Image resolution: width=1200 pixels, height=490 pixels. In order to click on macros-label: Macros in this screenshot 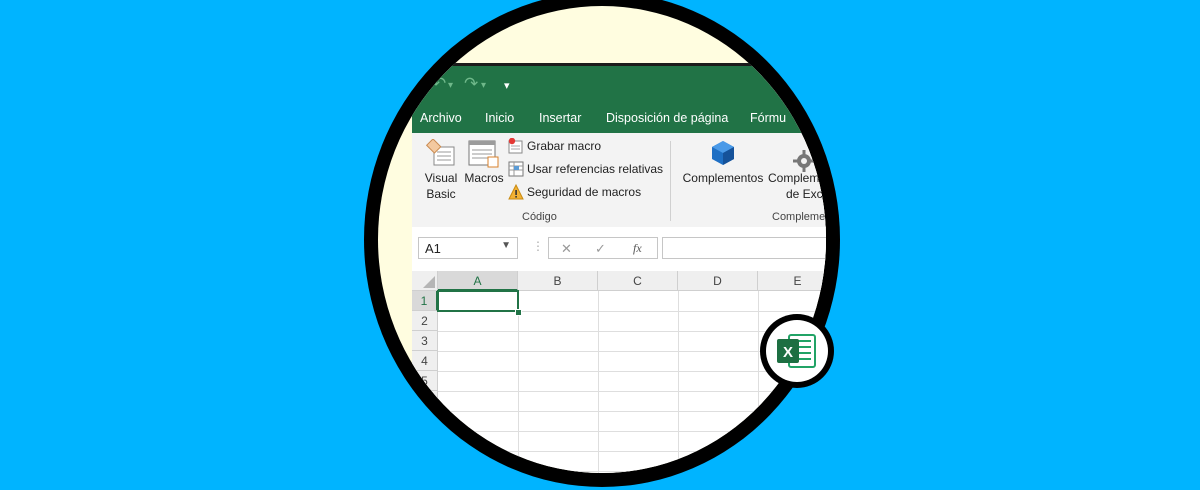, I will do `click(484, 178)`.